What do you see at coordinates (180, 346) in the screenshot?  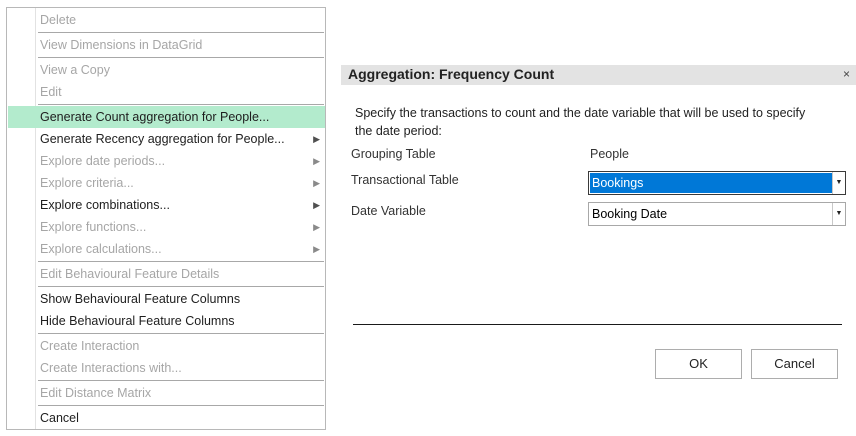 I see `menu-item-create-interaction: Create Interaction` at bounding box center [180, 346].